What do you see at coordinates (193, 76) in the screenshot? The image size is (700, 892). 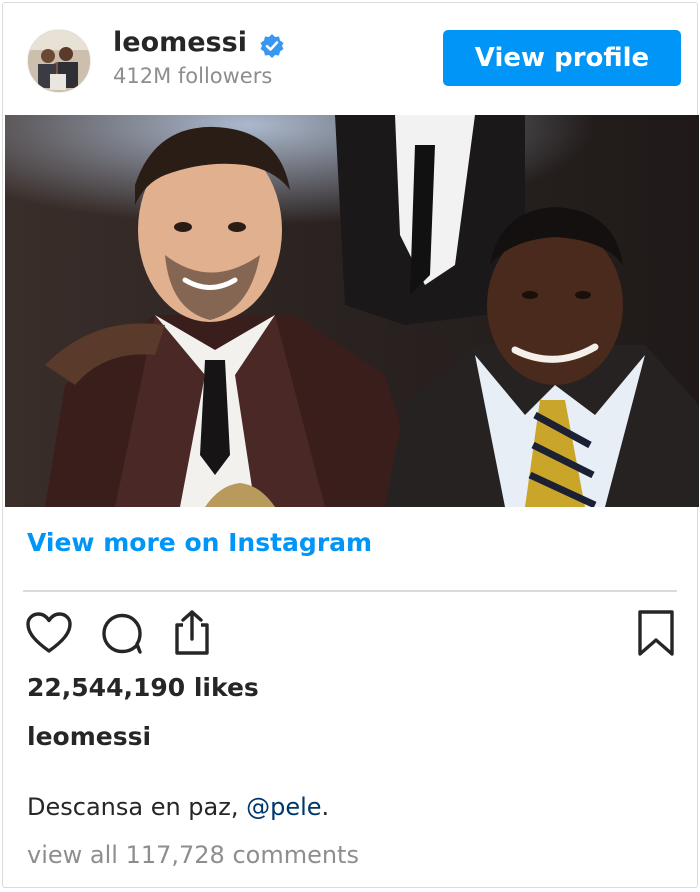 I see `follower-count: 412M followers` at bounding box center [193, 76].